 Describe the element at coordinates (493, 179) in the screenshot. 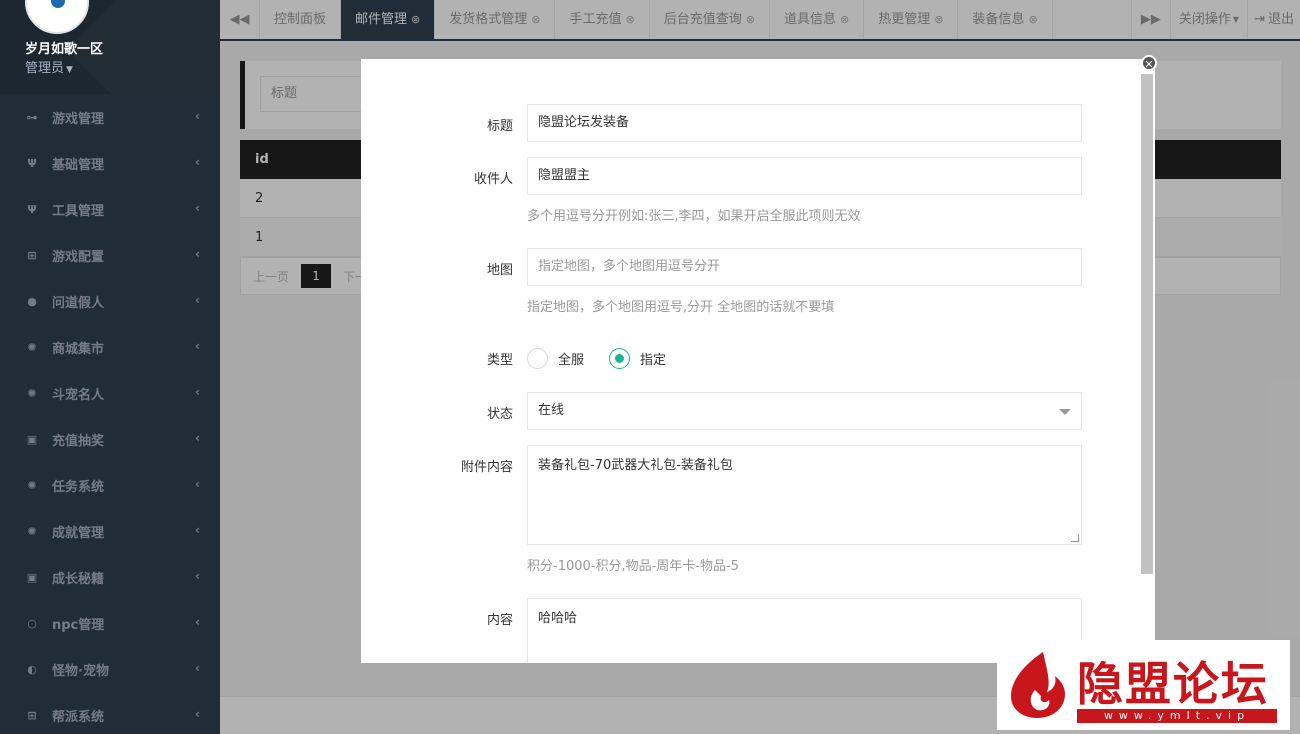

I see `recipient-label: 收件人` at that location.